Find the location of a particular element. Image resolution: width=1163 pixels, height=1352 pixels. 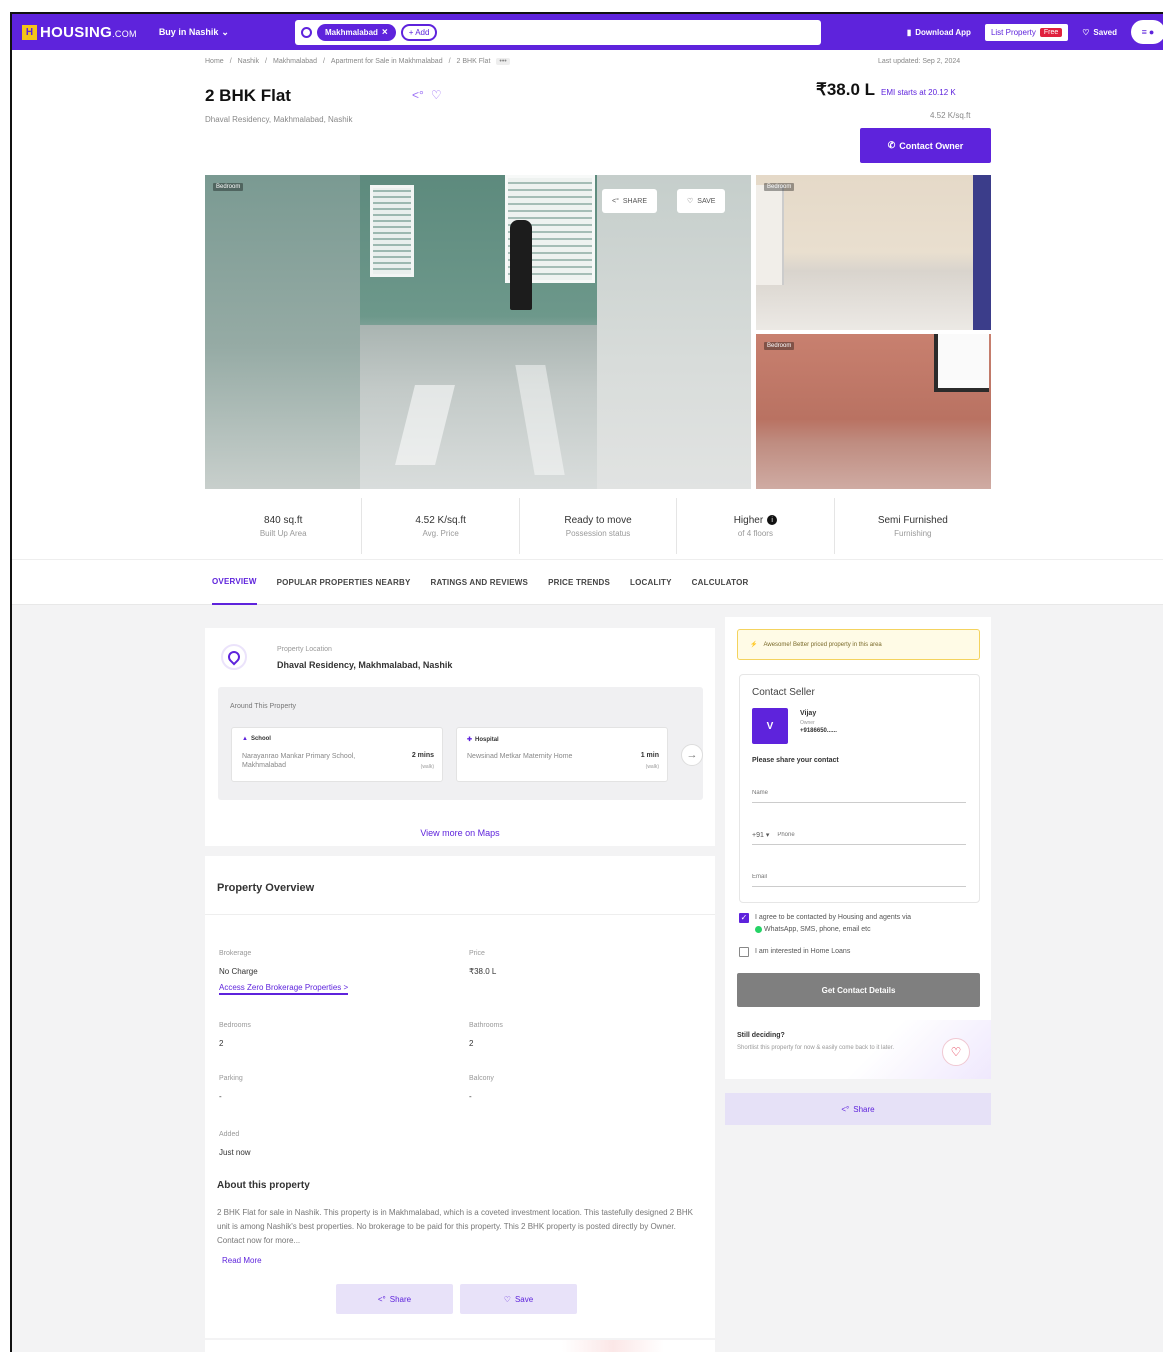

stat-value: Ready to move is located at coordinates (598, 520).